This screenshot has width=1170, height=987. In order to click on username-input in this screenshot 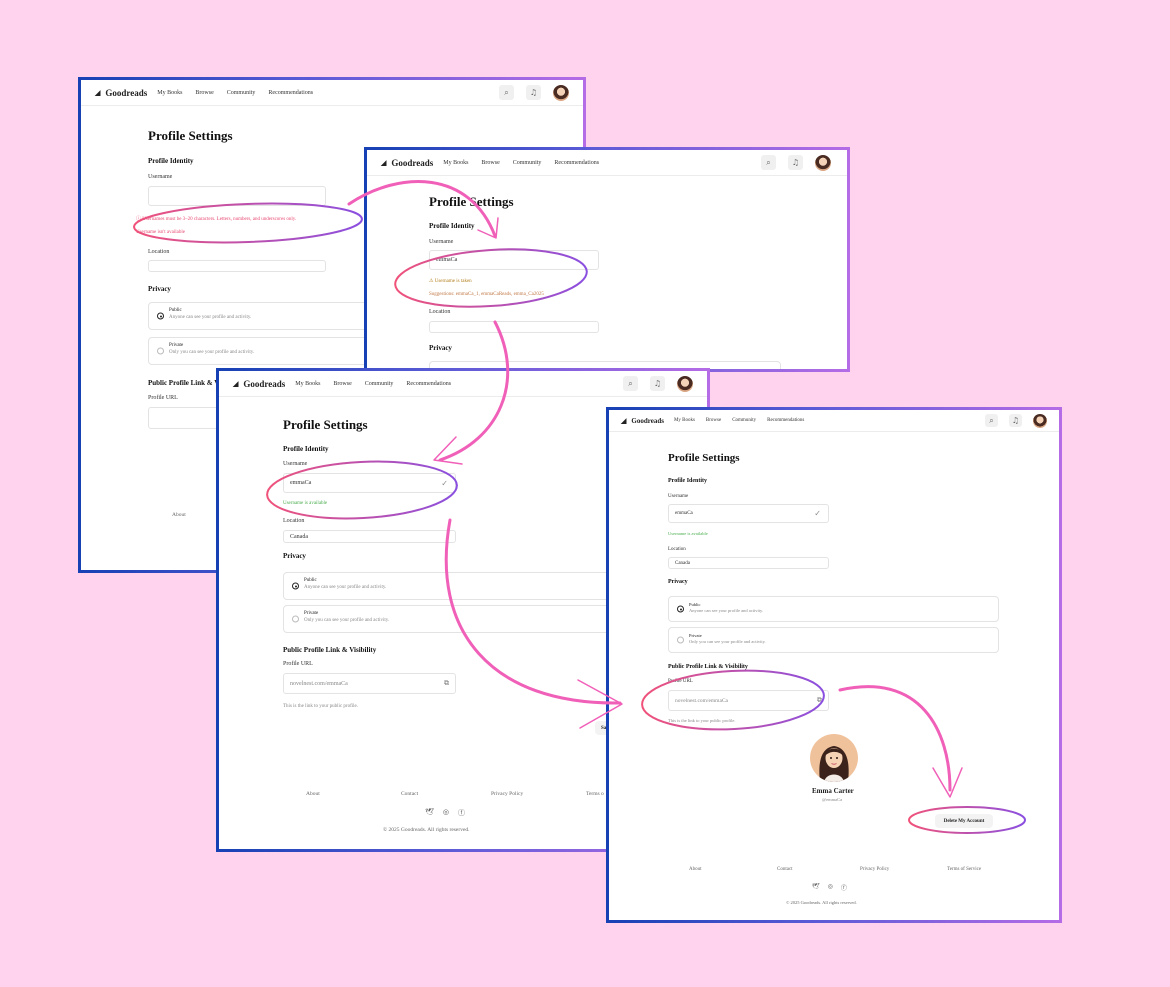, I will do `click(237, 196)`.